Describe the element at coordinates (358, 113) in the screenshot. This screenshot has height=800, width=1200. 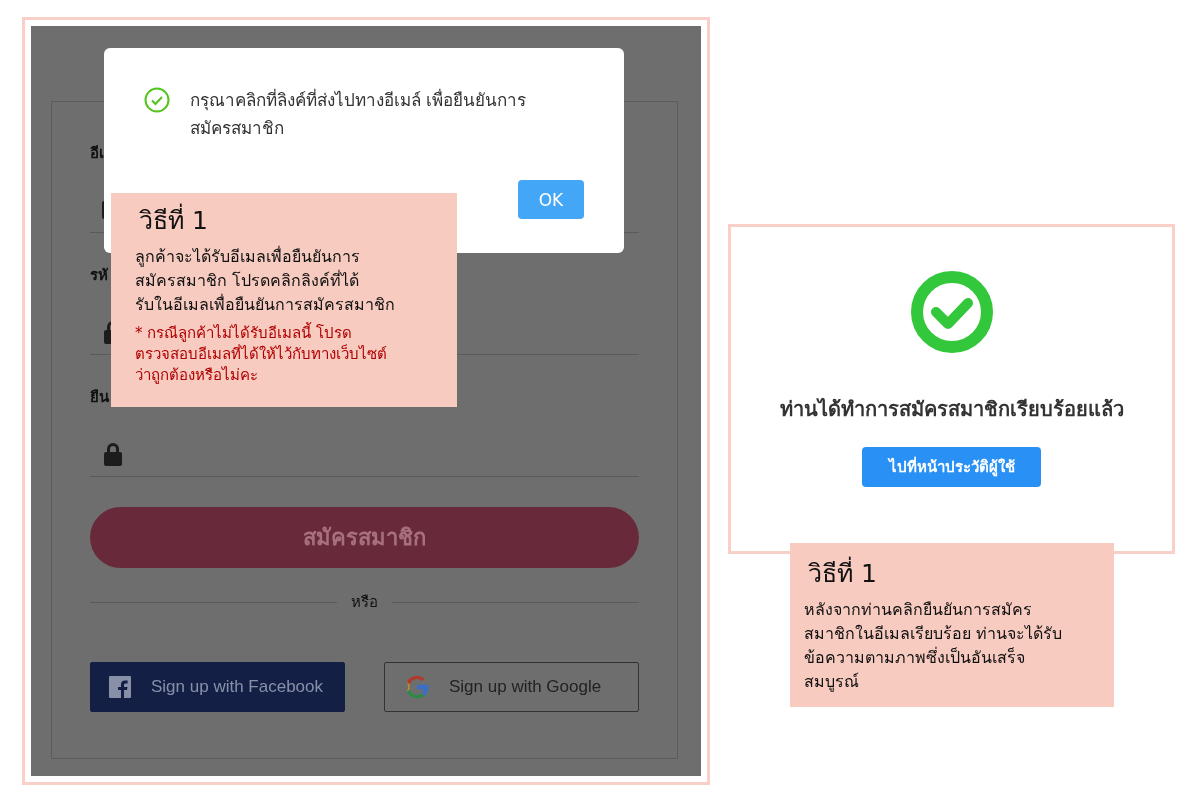
I see `dialog-message: กรุณาคลิกที่ลิงค์ที่ส่งไปทางอีเมล์ เพื่อยืนยันการ สมัครสมาชิก` at that location.